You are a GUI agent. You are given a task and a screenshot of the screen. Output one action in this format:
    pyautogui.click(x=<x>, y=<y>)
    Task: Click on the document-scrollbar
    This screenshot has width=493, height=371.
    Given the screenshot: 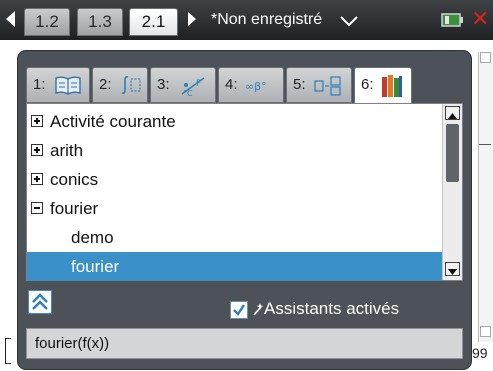 What is the action you would take?
    pyautogui.click(x=485, y=197)
    